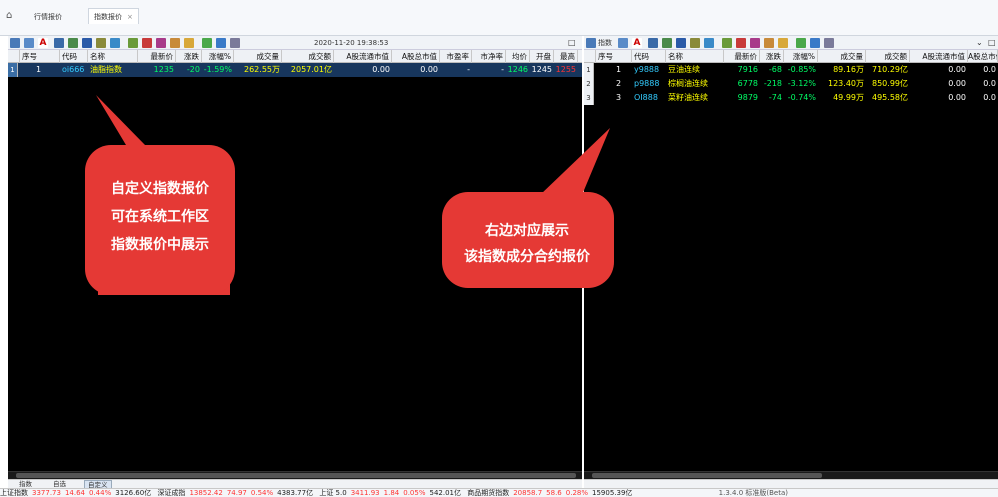 Image resolution: width=998 pixels, height=497 pixels. Describe the element at coordinates (518, 56) in the screenshot. I see `col-header-avg: 均价` at that location.